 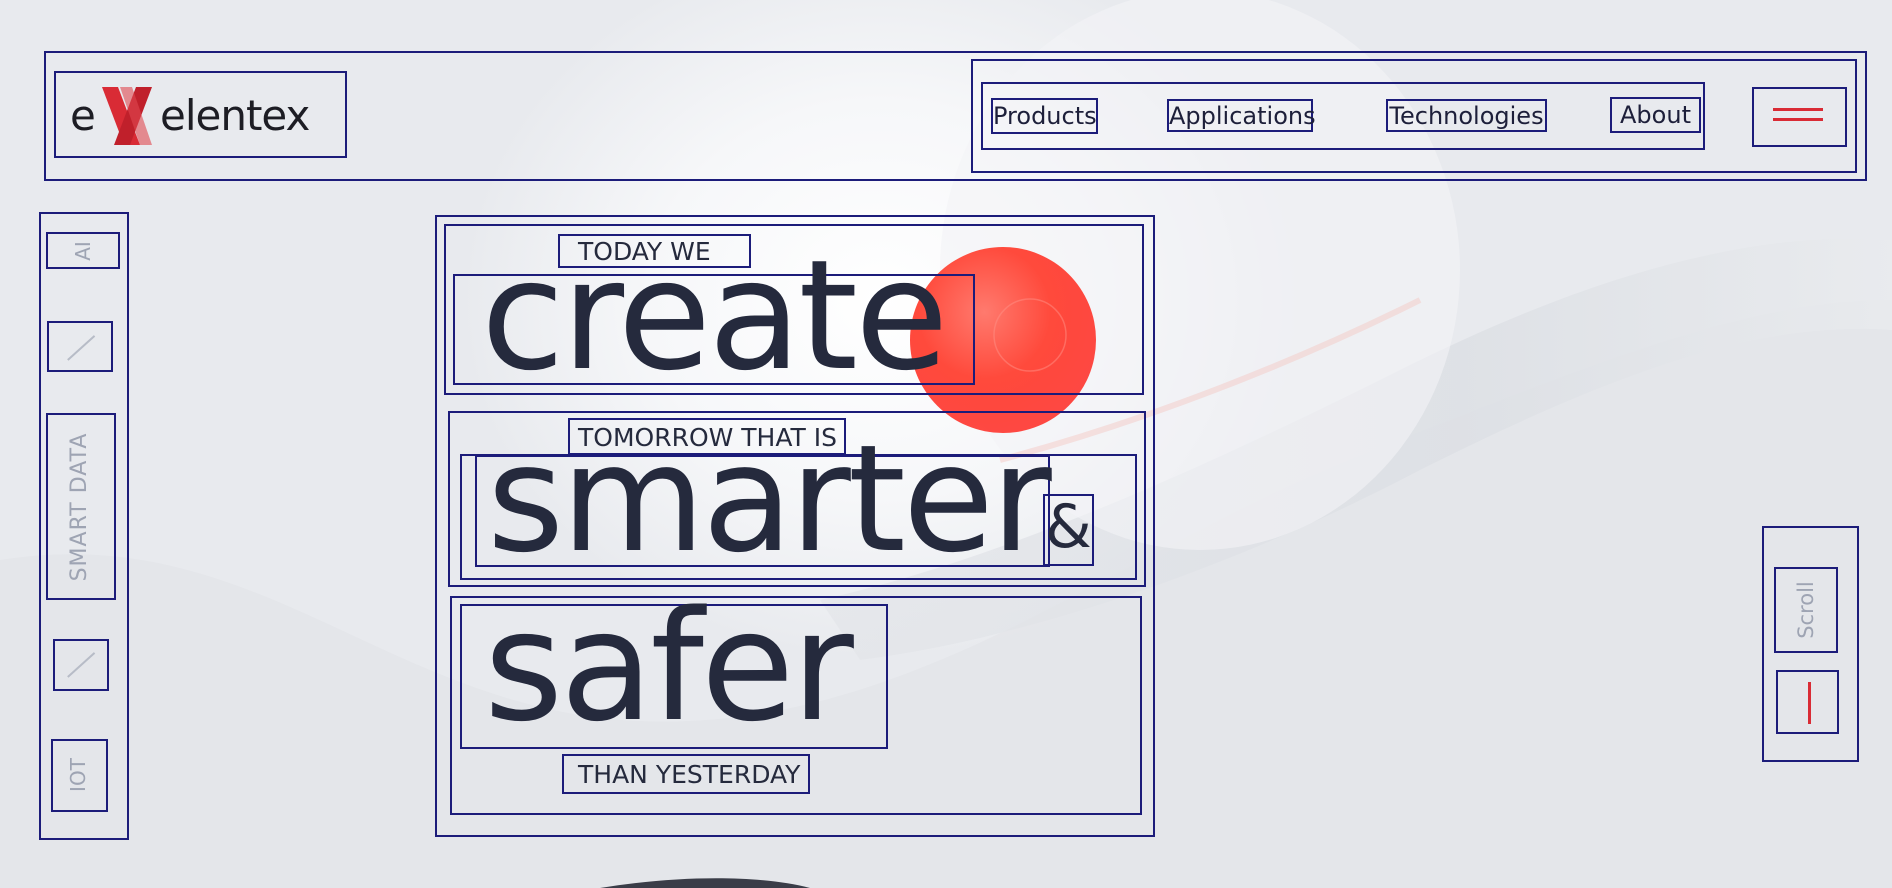 What do you see at coordinates (763, 499) in the screenshot?
I see `hero-word-smarter: smarter` at bounding box center [763, 499].